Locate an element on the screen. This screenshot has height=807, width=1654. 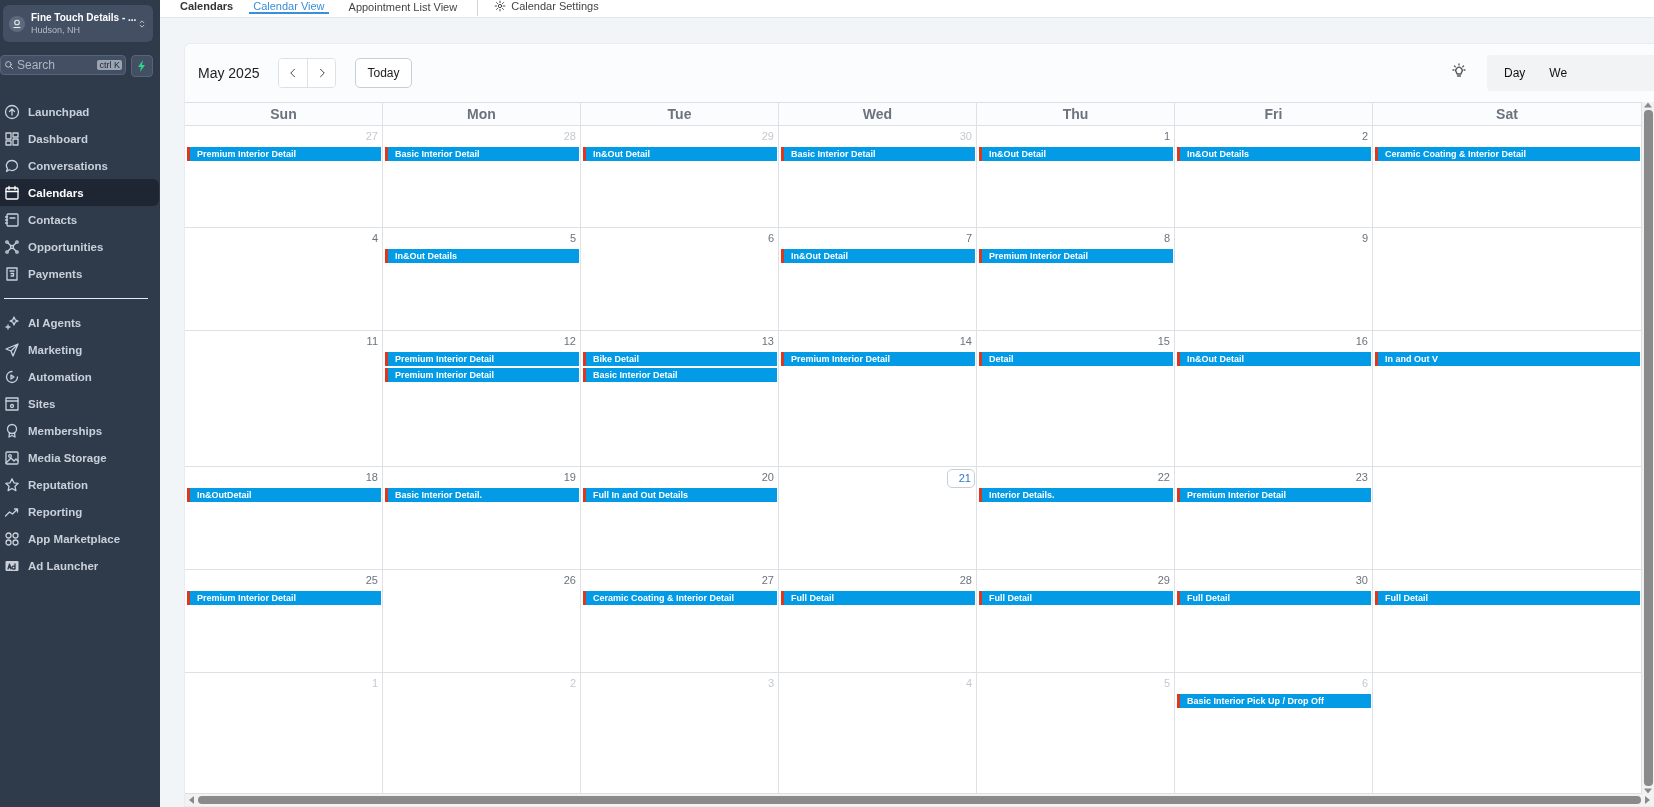
event-chip: Interior Details. is located at coordinates (1076, 495).